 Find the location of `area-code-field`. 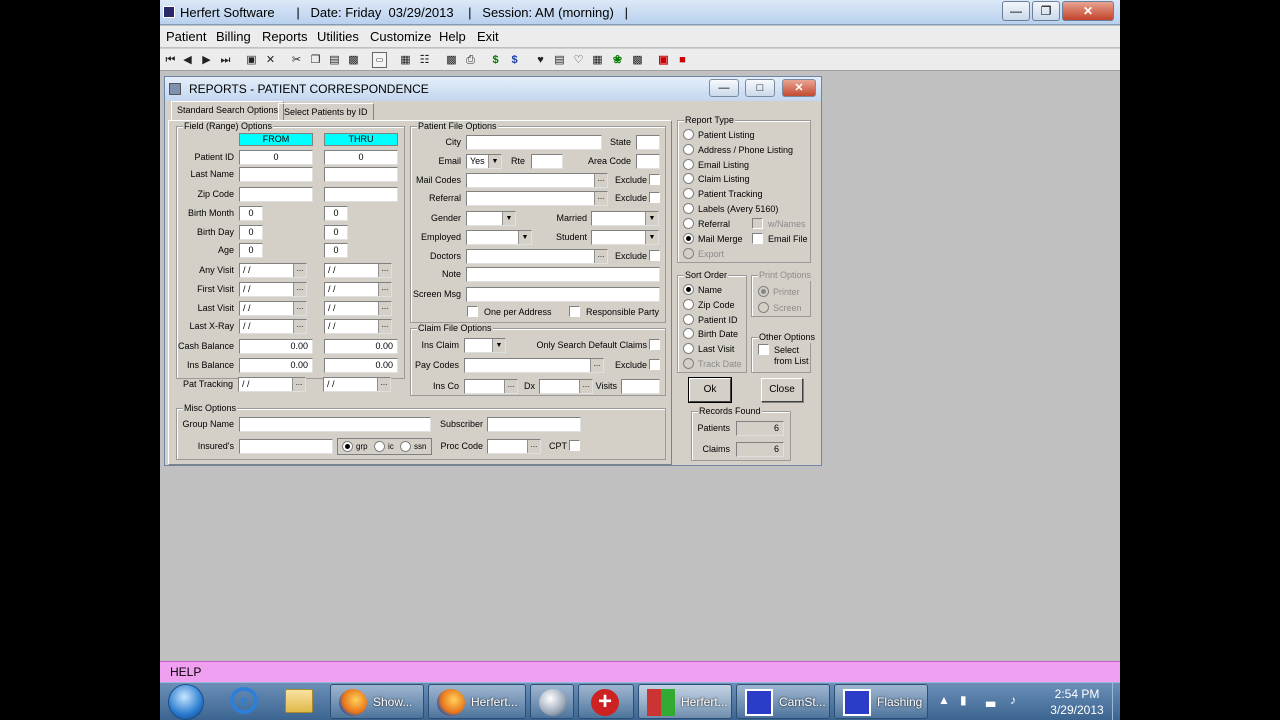

area-code-field is located at coordinates (648, 161).